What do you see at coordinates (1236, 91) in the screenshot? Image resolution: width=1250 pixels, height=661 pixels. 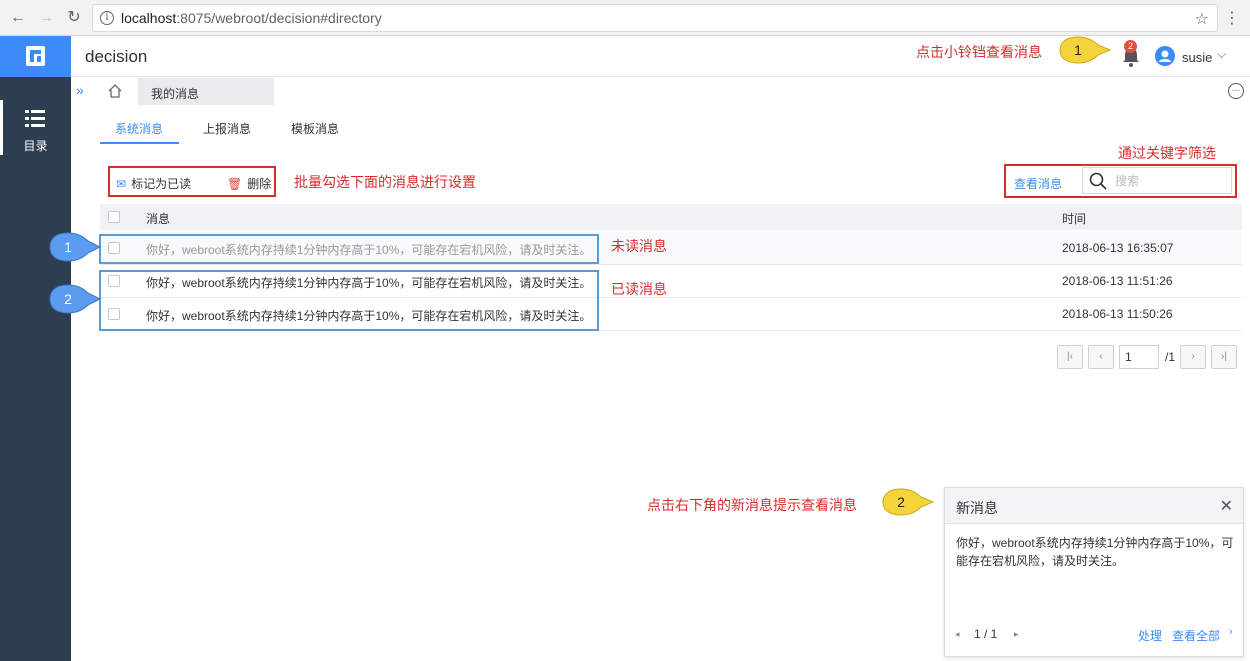 I see `more-options-icon: ···` at bounding box center [1236, 91].